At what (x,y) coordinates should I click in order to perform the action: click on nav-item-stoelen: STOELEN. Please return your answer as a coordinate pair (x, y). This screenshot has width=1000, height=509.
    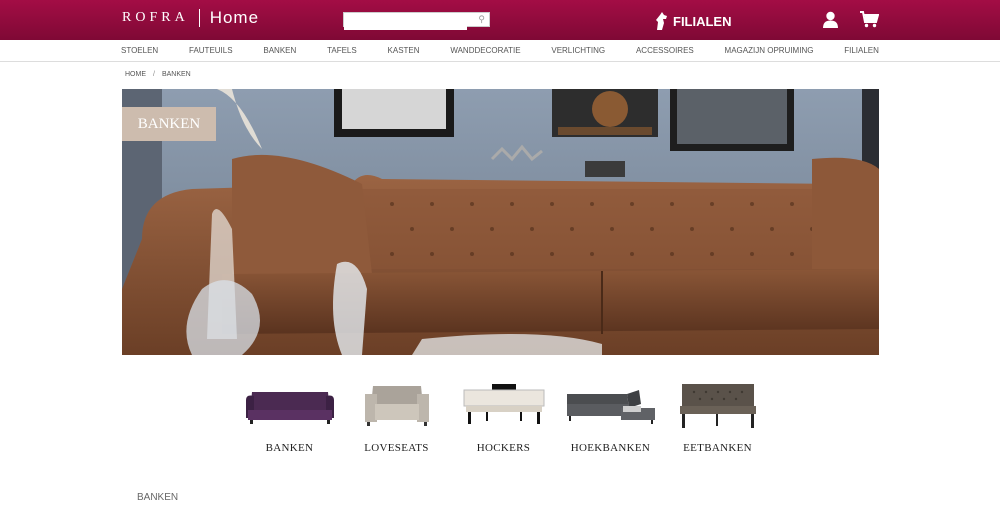
    Looking at the image, I should click on (139, 50).